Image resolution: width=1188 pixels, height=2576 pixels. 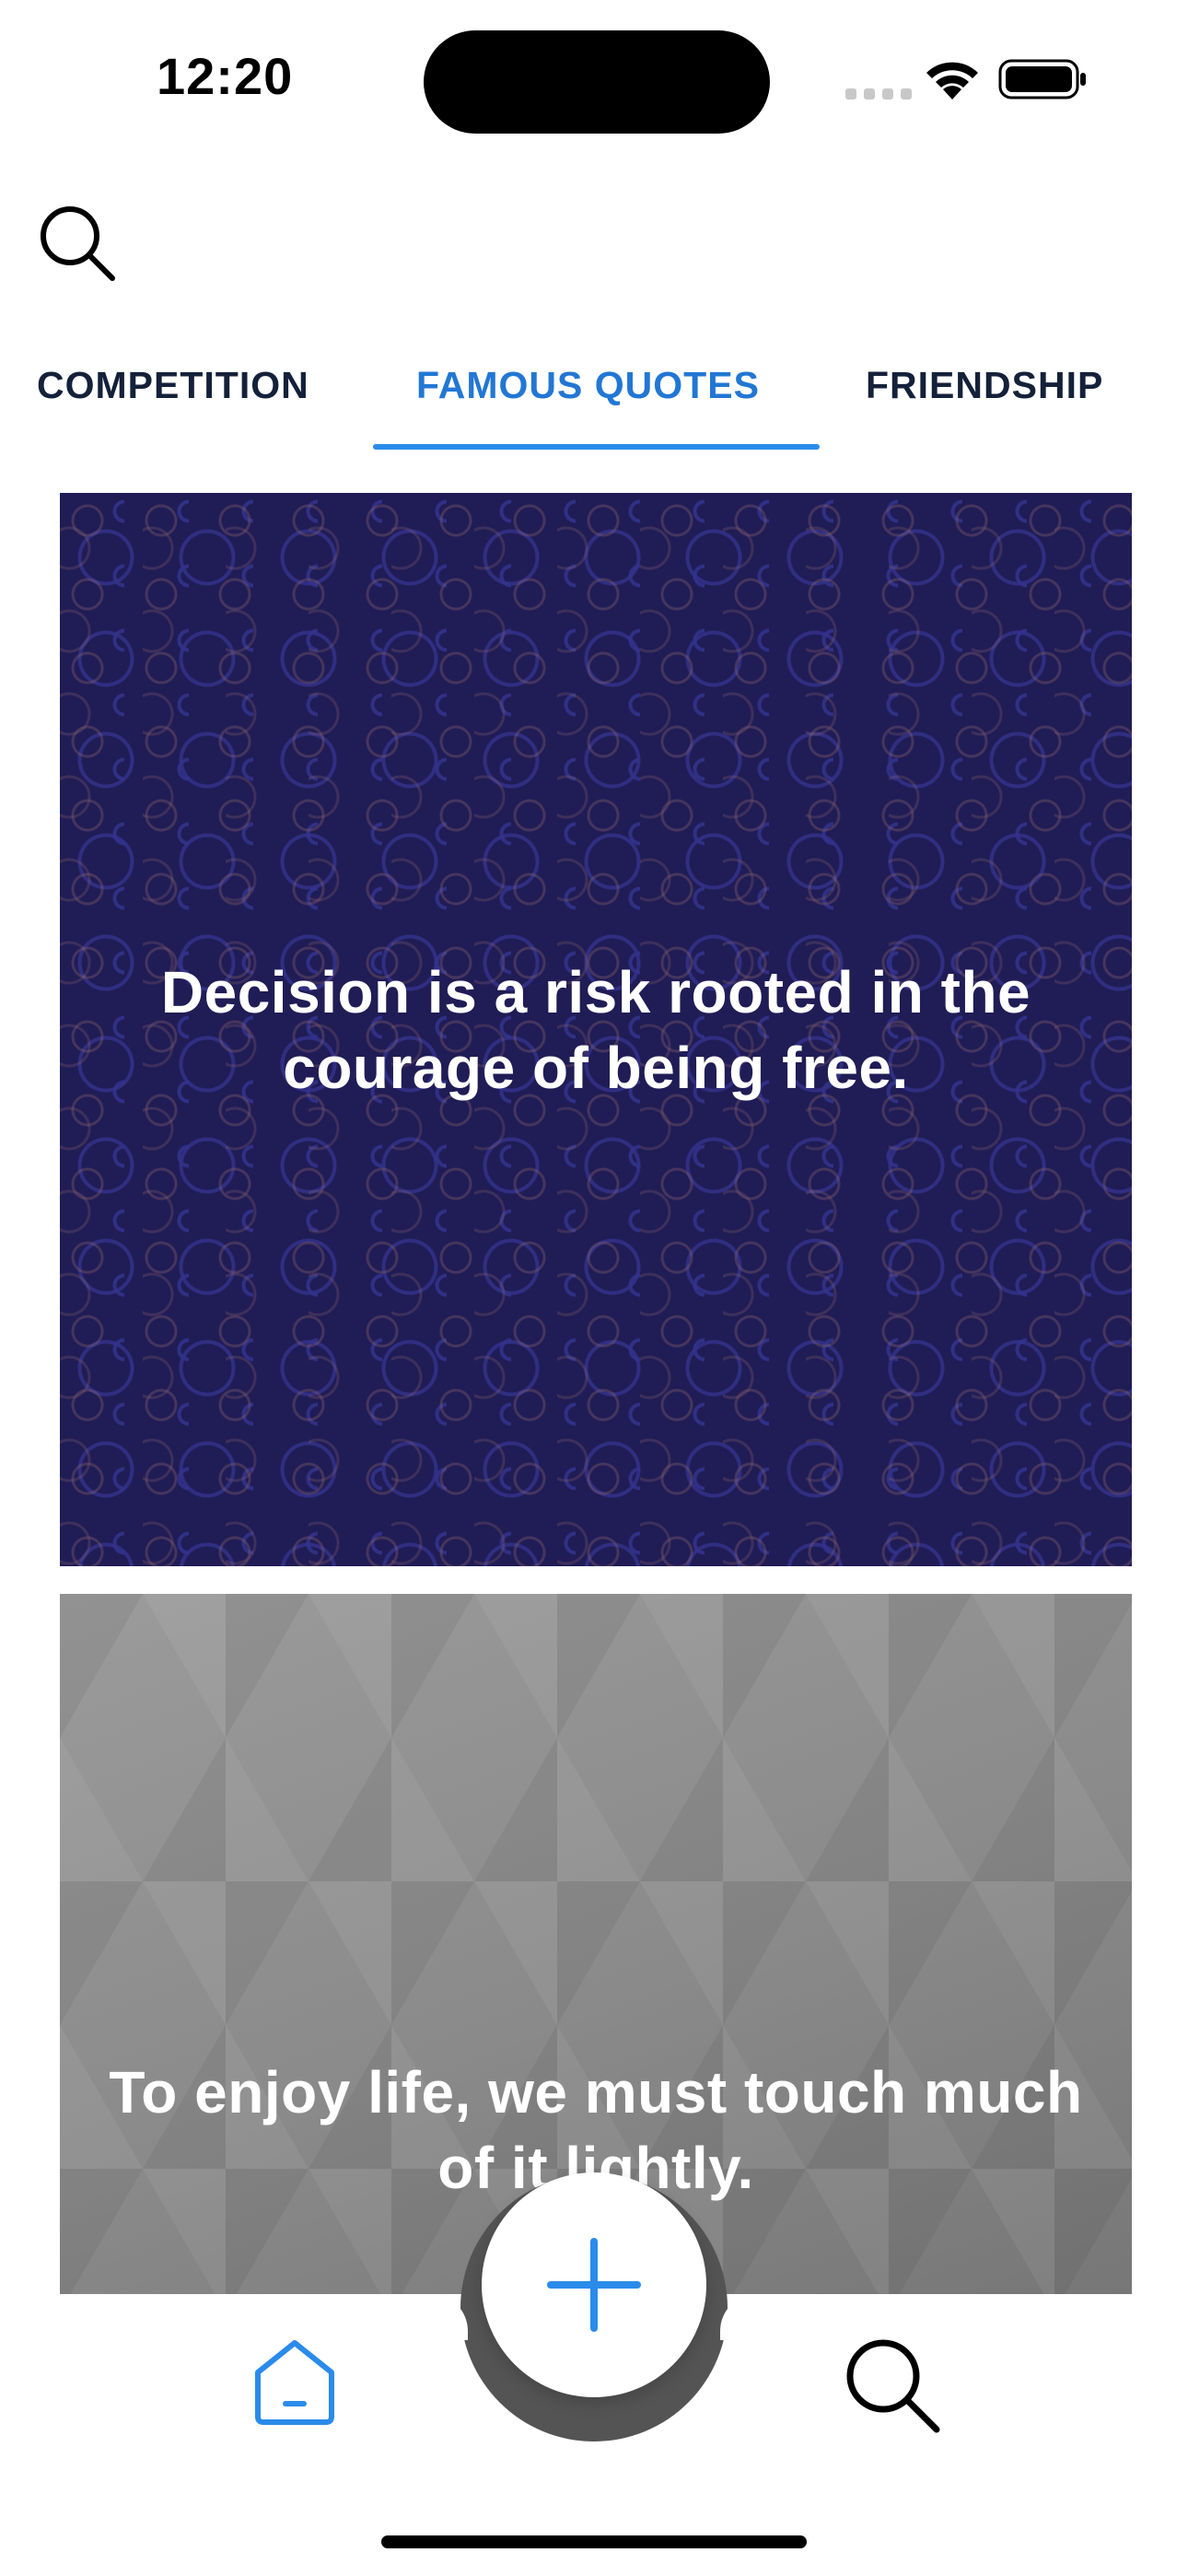 What do you see at coordinates (295, 2382) in the screenshot?
I see `home-icon` at bounding box center [295, 2382].